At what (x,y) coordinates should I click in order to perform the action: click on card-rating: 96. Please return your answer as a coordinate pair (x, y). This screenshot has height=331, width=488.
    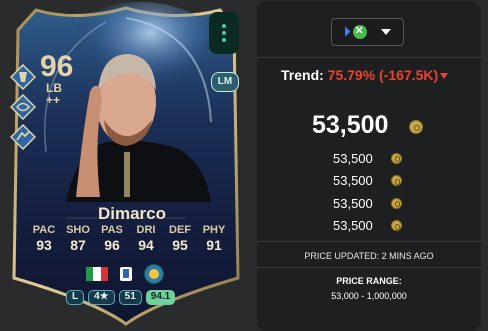
    Looking at the image, I should click on (57, 66).